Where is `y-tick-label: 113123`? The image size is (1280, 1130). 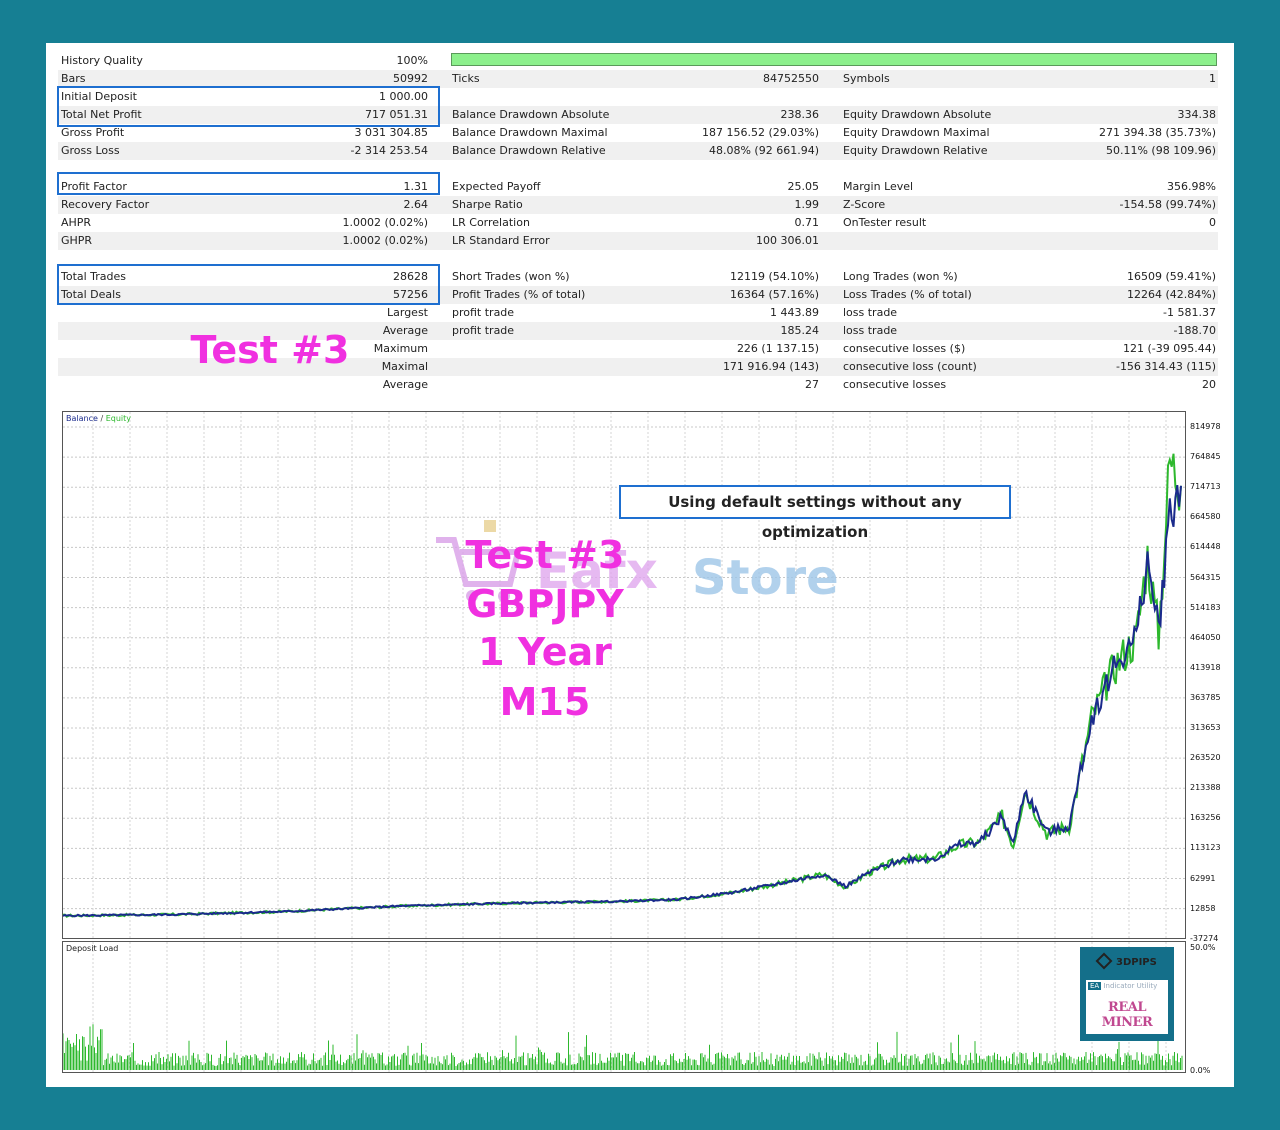
y-tick-label: 113123 is located at coordinates (1205, 848).